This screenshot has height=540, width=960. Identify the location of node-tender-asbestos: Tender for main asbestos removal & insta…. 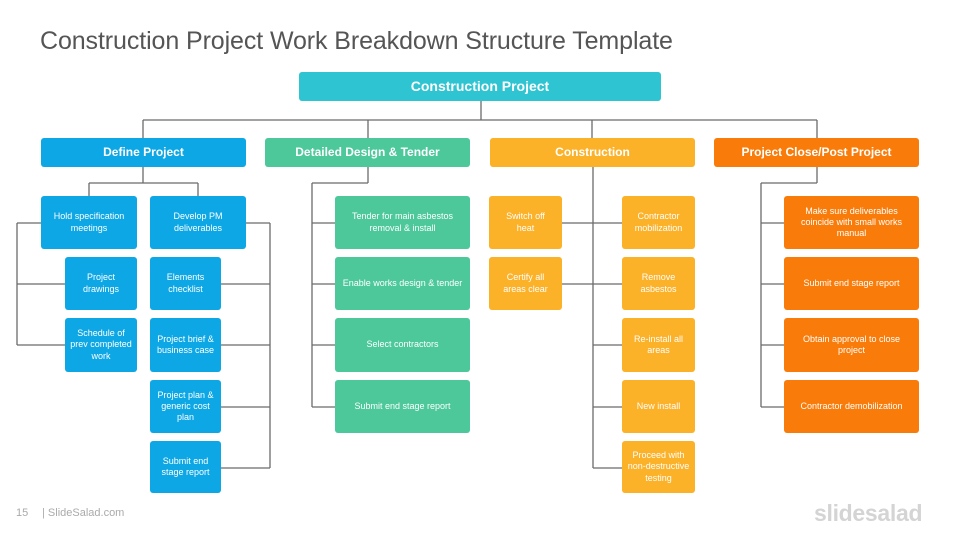
(402, 222).